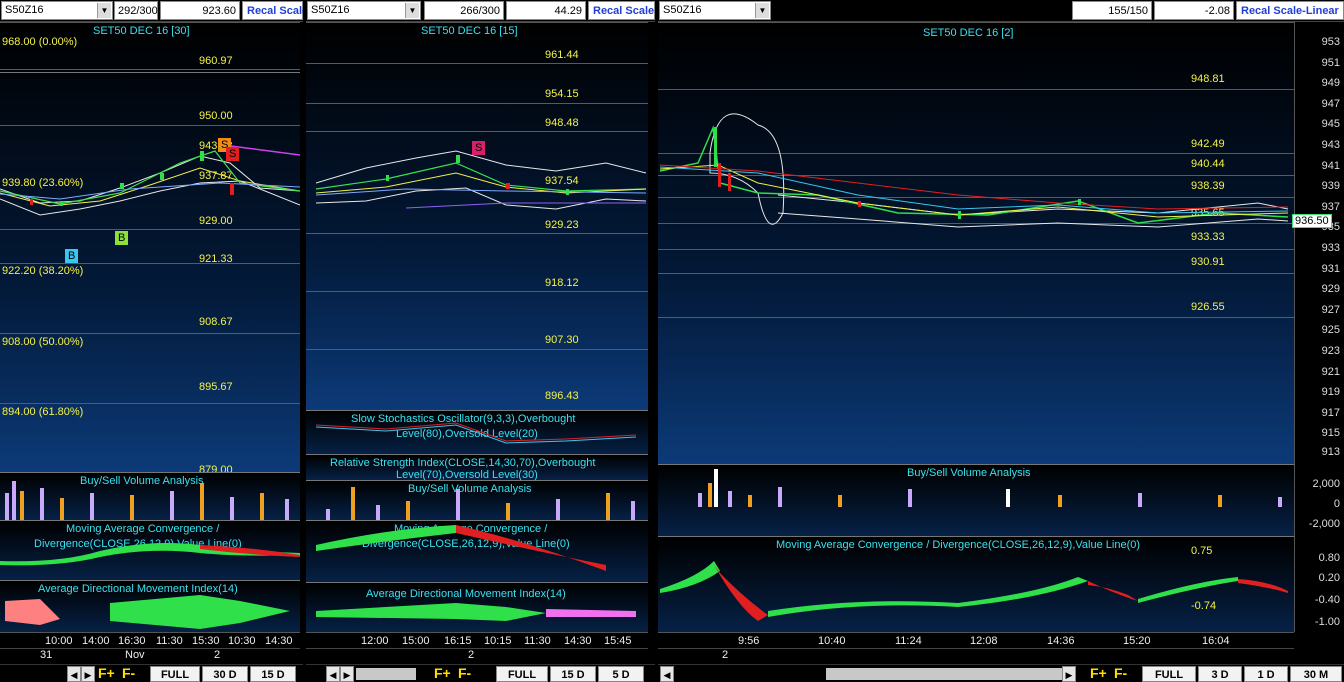 This screenshot has height=682, width=1344. Describe the element at coordinates (1330, 433) in the screenshot. I see `y-tick: 915` at that location.